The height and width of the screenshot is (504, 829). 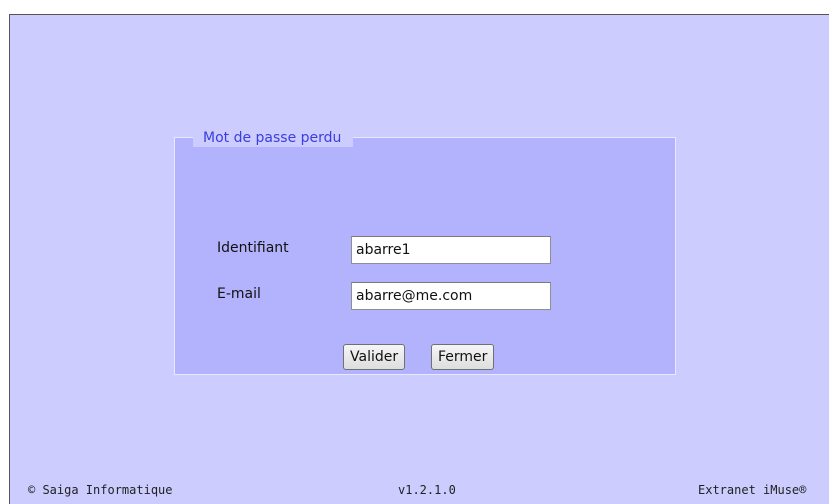 What do you see at coordinates (451, 250) in the screenshot?
I see `identifiant-input` at bounding box center [451, 250].